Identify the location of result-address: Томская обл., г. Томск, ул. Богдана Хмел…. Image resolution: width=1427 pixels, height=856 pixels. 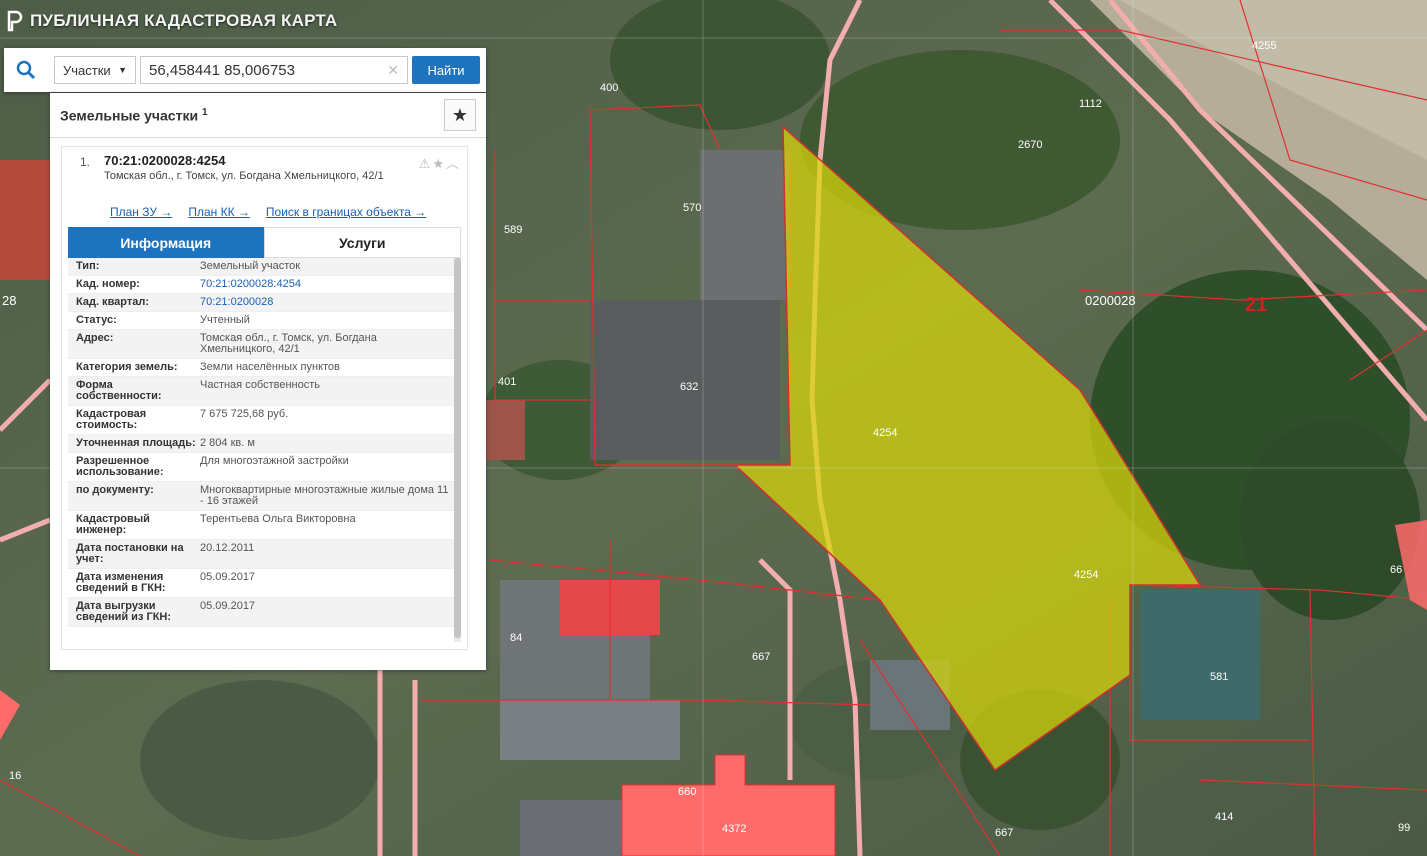
(244, 176).